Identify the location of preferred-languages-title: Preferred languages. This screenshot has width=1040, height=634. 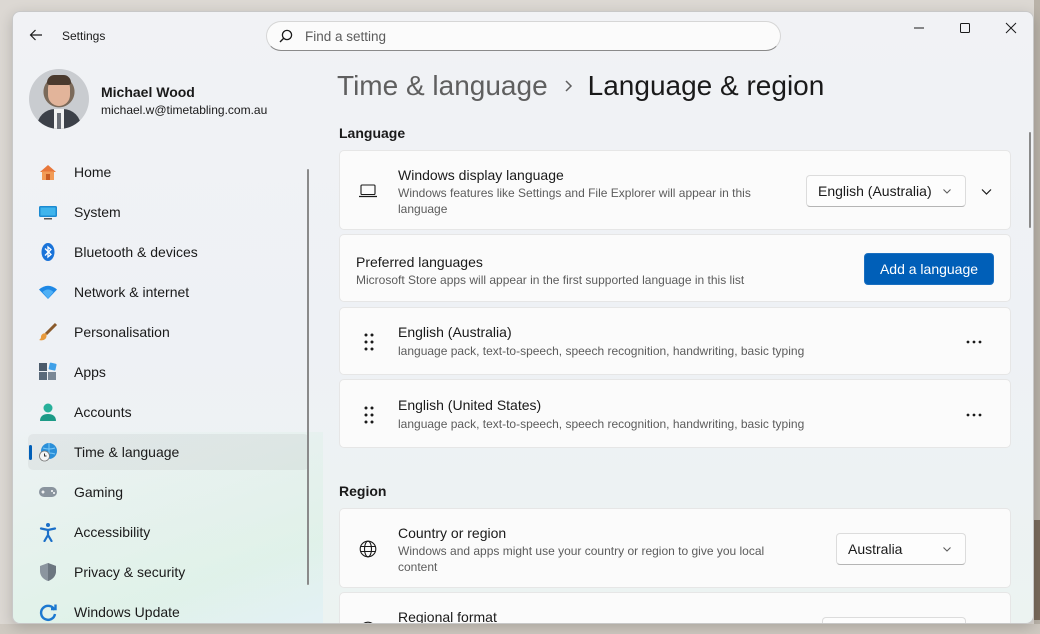
(419, 262).